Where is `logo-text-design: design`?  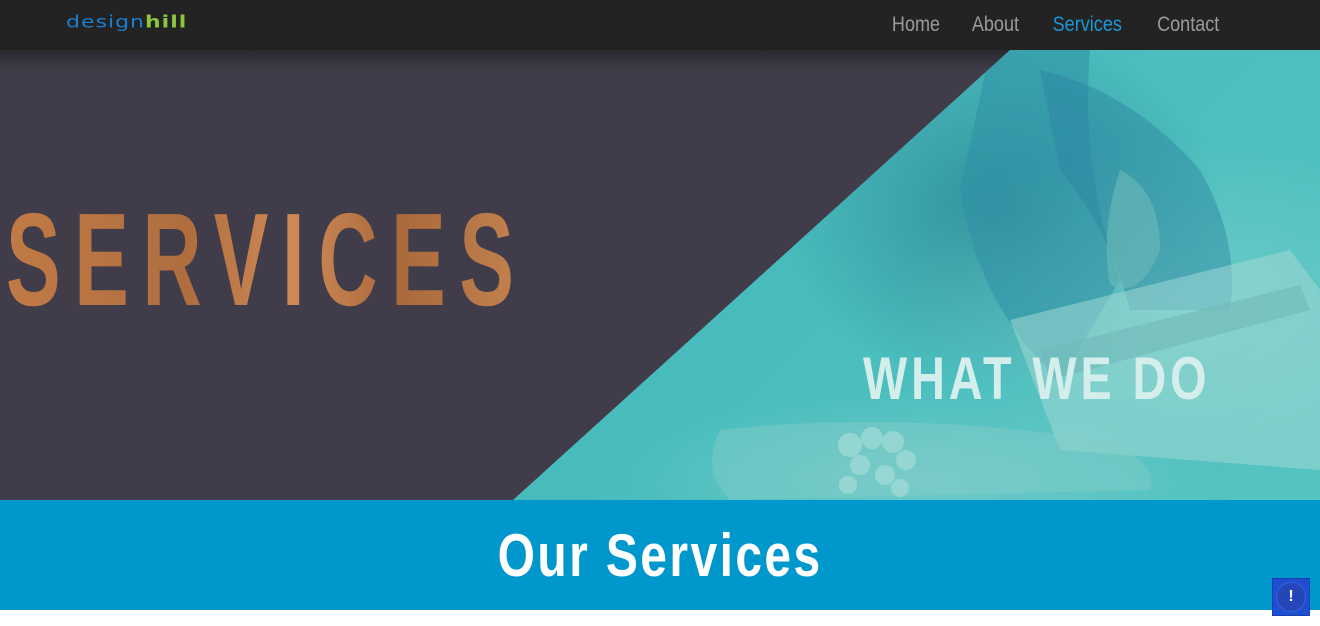
logo-text-design: design is located at coordinates (105, 22).